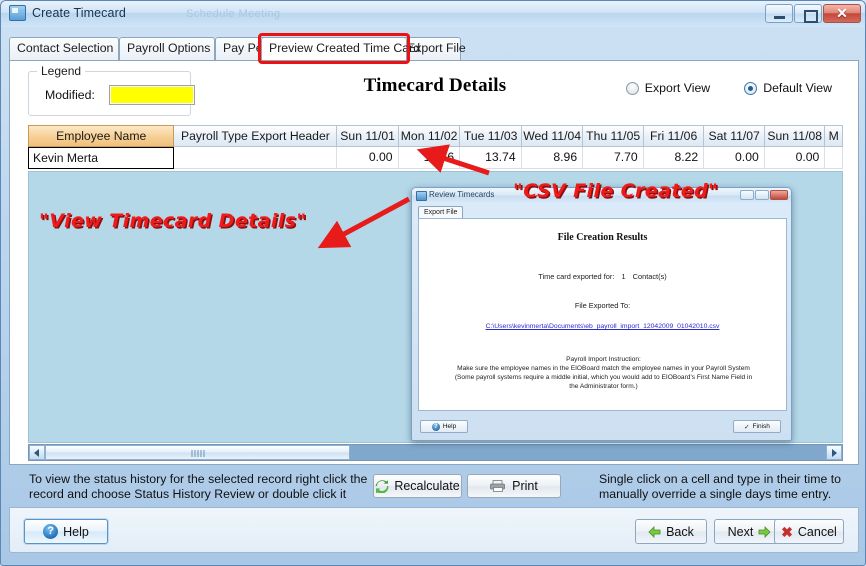 The height and width of the screenshot is (566, 866). What do you see at coordinates (37, 452) in the screenshot?
I see `scroll-left-arrow-icon` at bounding box center [37, 452].